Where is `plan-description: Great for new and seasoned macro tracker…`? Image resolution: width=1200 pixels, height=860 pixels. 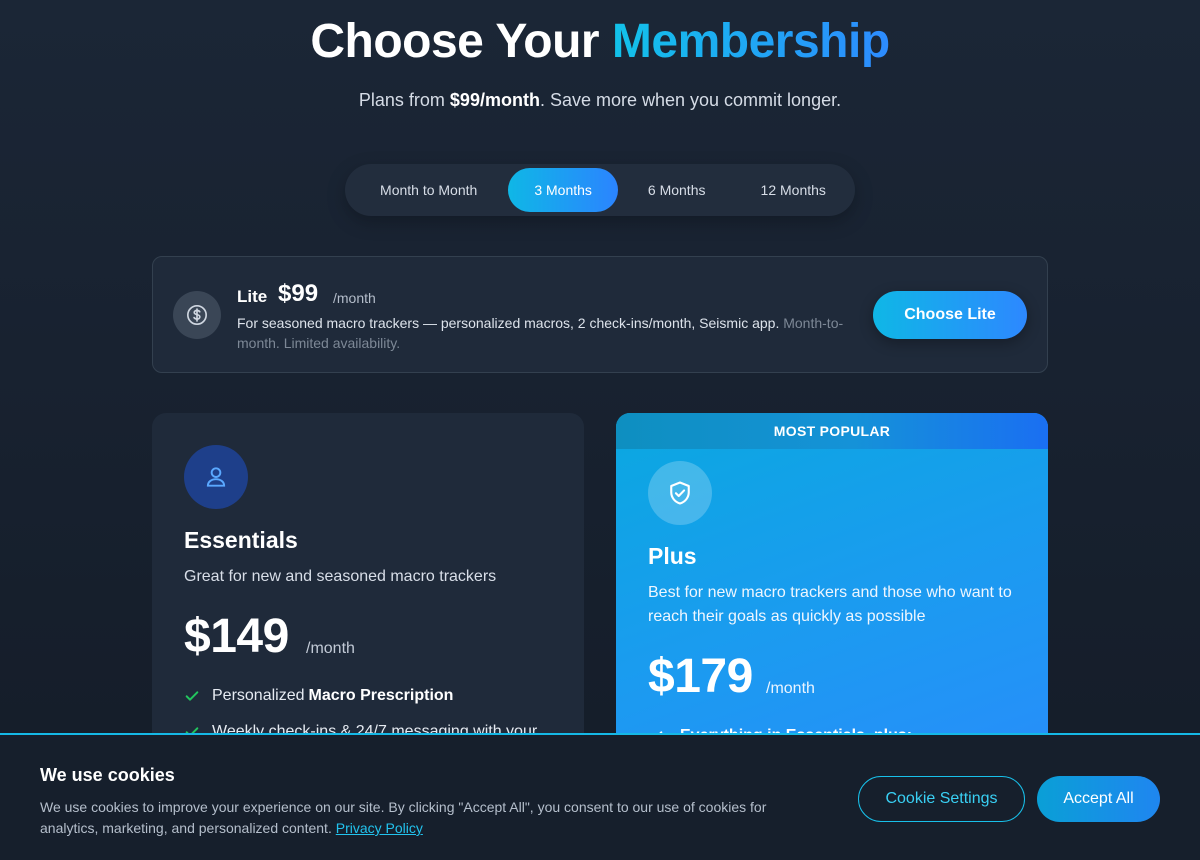
plan-description: Great for new and seasoned macro tracker… is located at coordinates (340, 576).